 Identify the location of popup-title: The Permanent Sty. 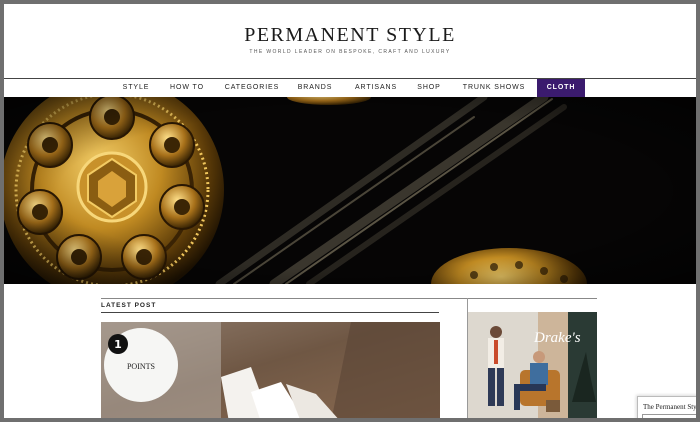
(669, 407).